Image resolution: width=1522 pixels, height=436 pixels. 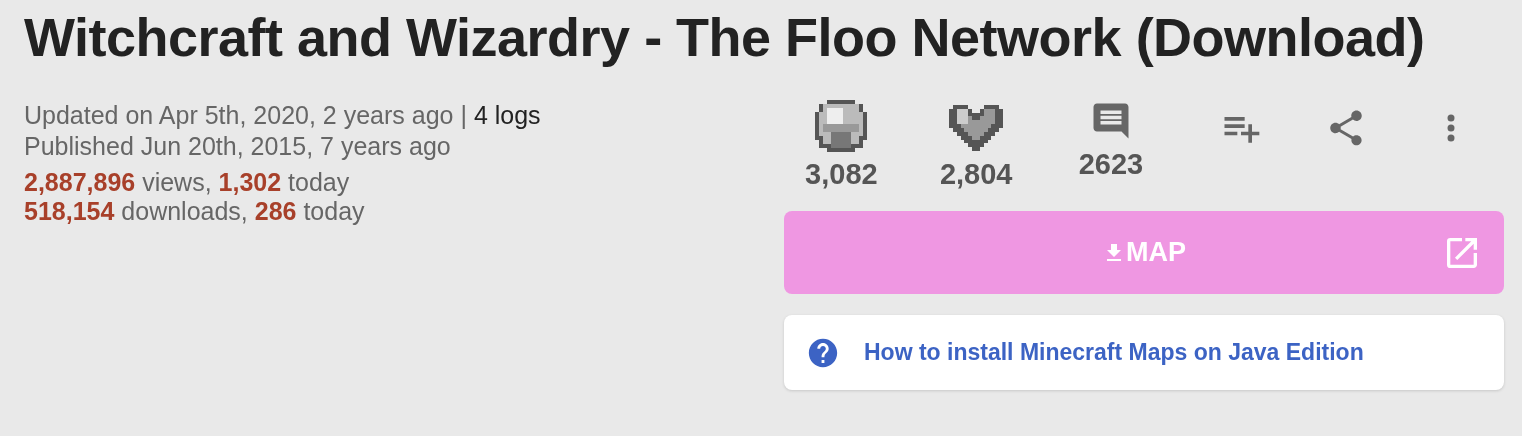 What do you see at coordinates (1111, 164) in the screenshot?
I see `count-text: 2623` at bounding box center [1111, 164].